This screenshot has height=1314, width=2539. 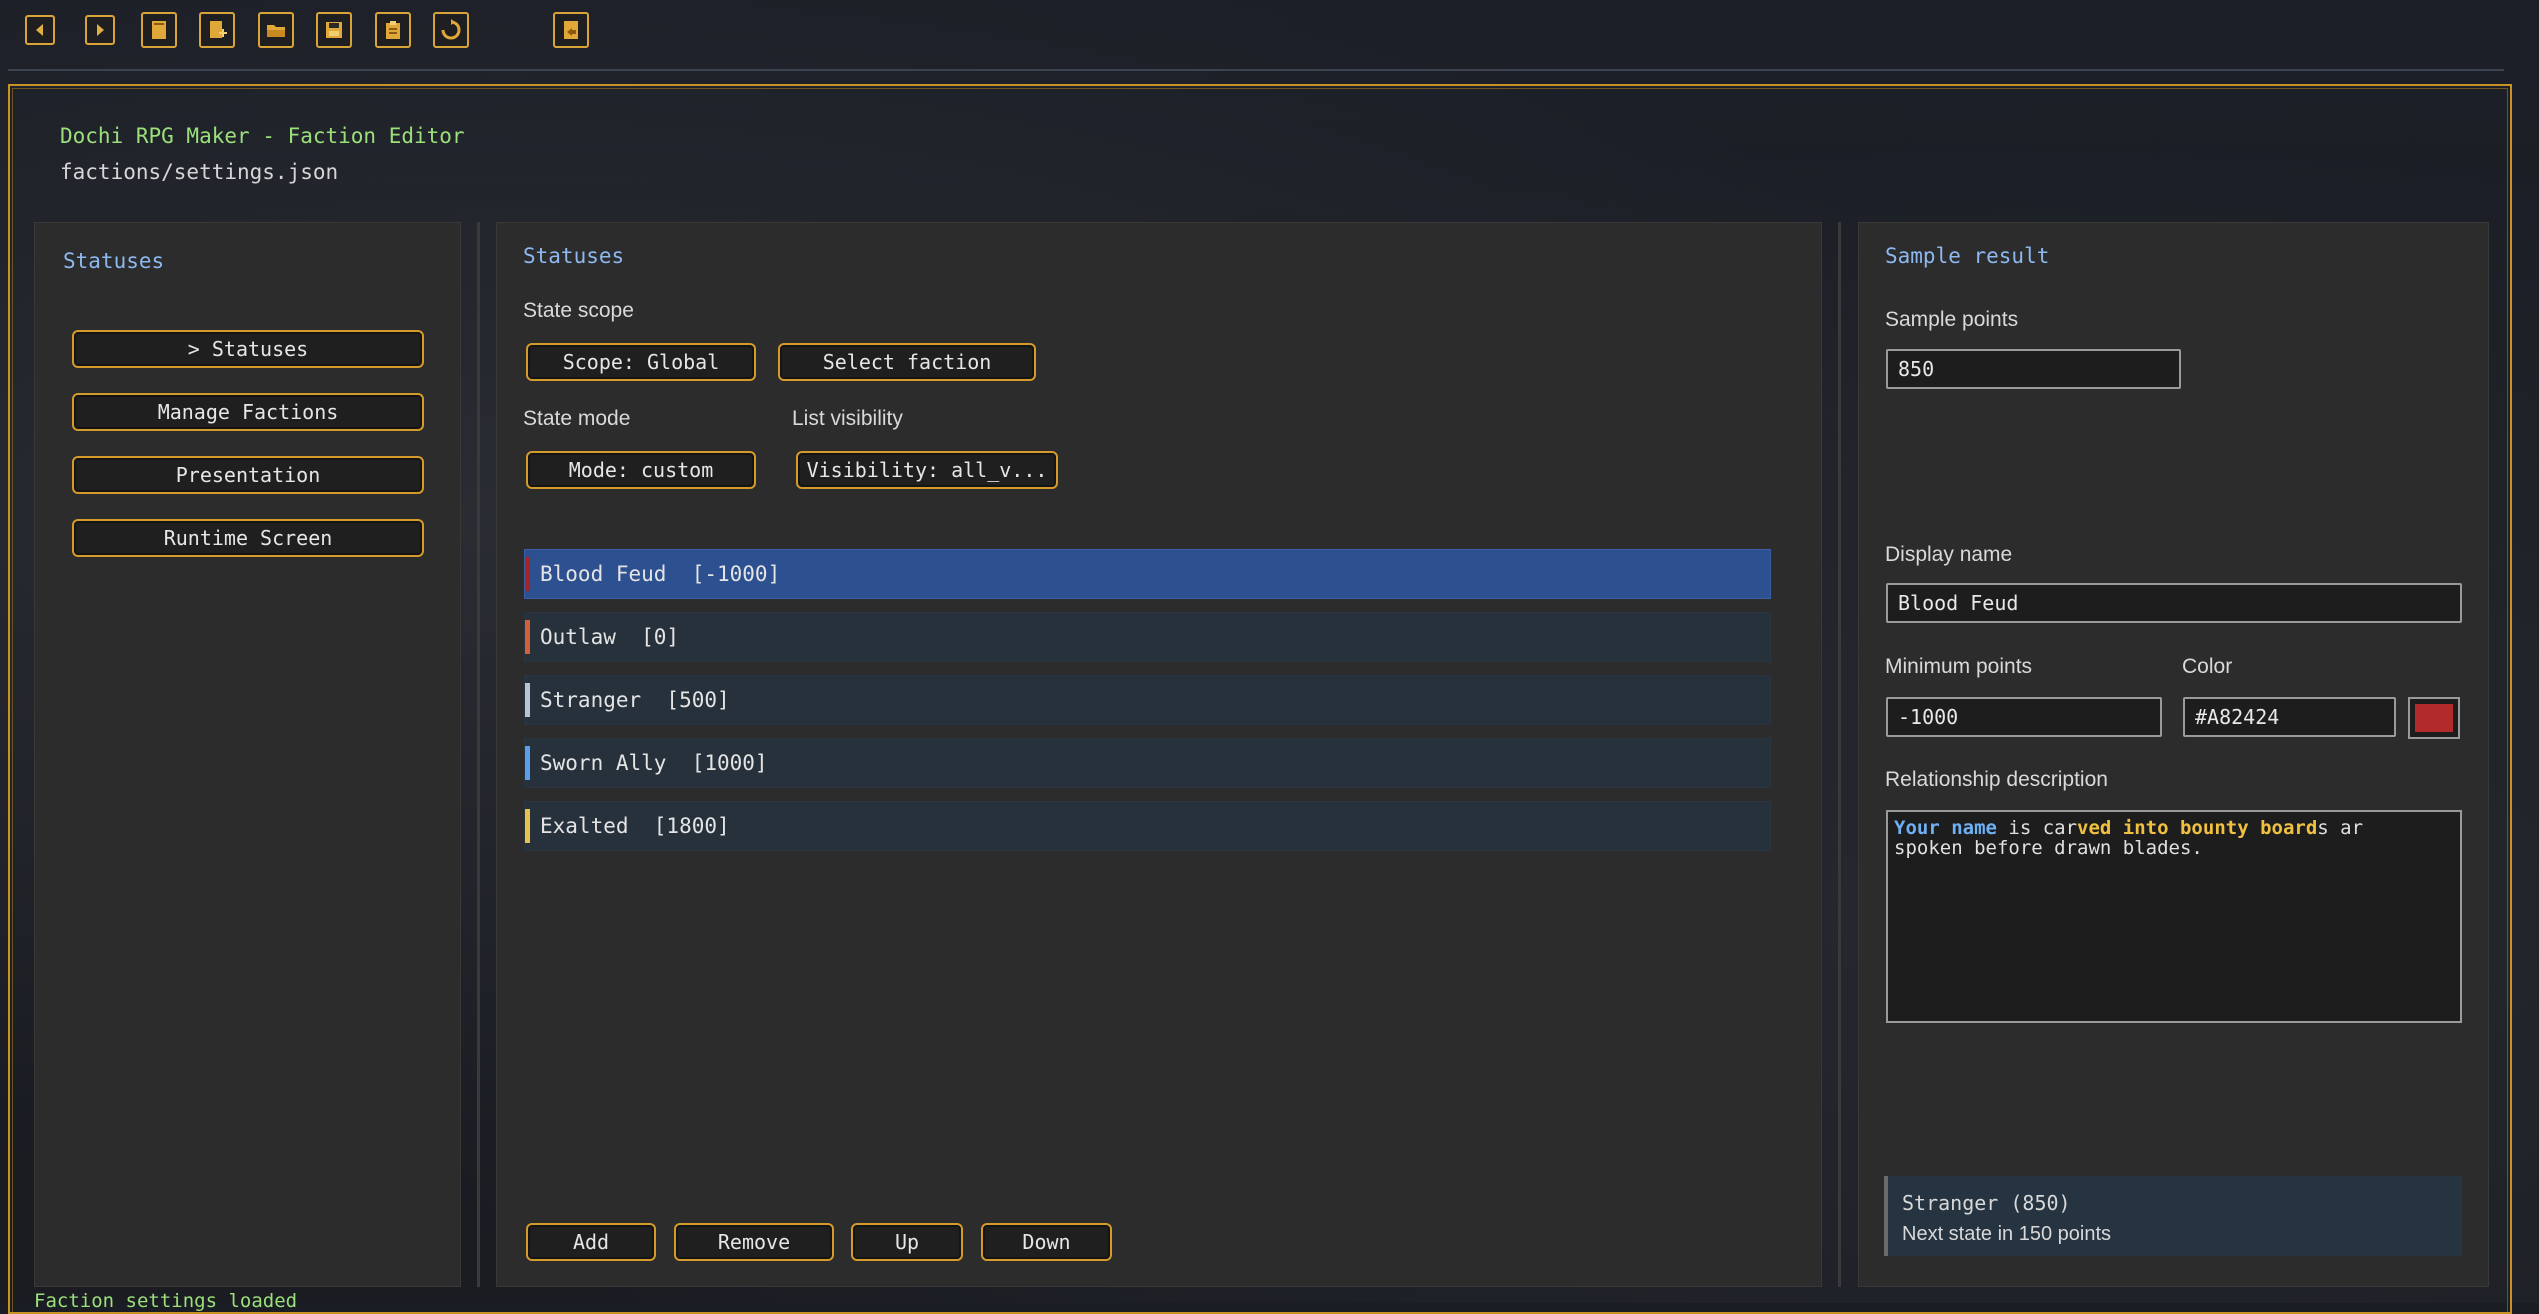 I want to click on sidebar-heading: Statuses, so click(x=114, y=261).